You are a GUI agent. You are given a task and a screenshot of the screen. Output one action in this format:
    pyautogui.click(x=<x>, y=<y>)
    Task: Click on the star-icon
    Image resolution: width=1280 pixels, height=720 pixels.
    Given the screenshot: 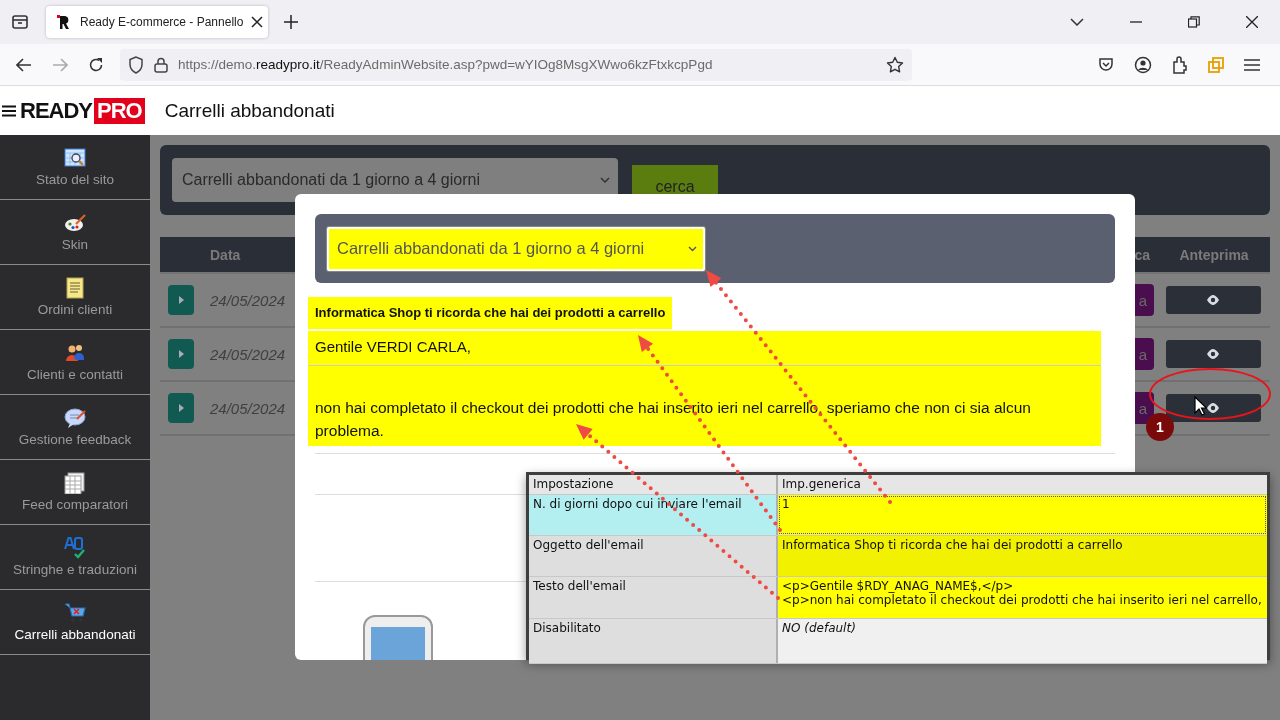 What is the action you would take?
    pyautogui.click(x=895, y=64)
    